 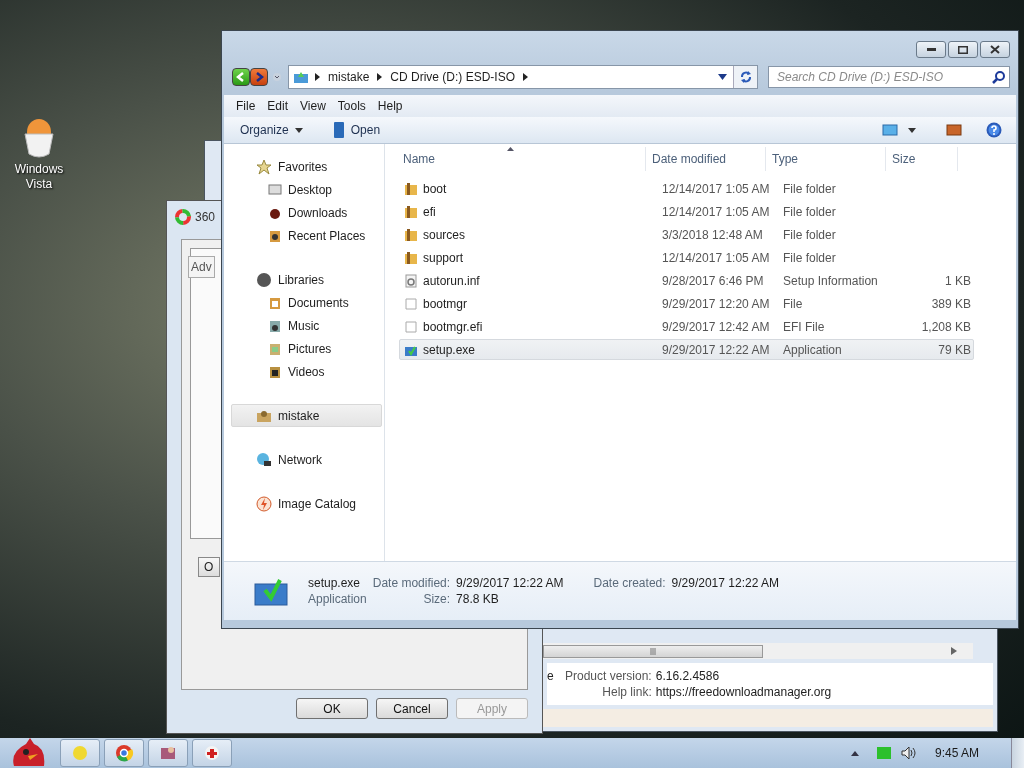 I want to click on navigation-item: Favorites, so click(x=306, y=166).